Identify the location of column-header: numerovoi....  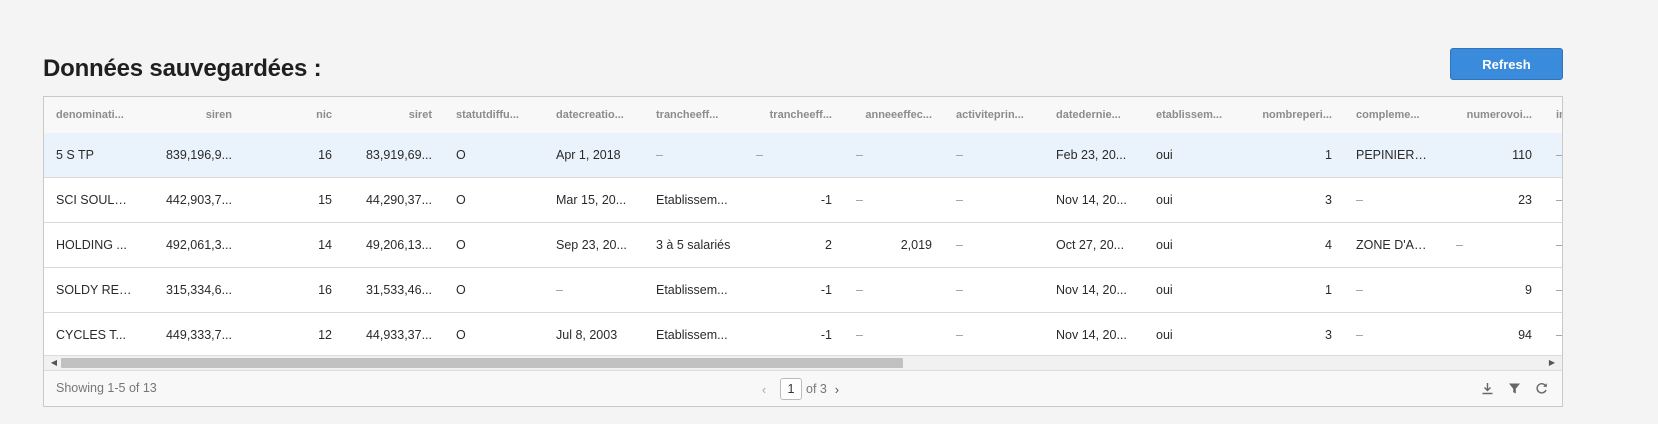
(1494, 115).